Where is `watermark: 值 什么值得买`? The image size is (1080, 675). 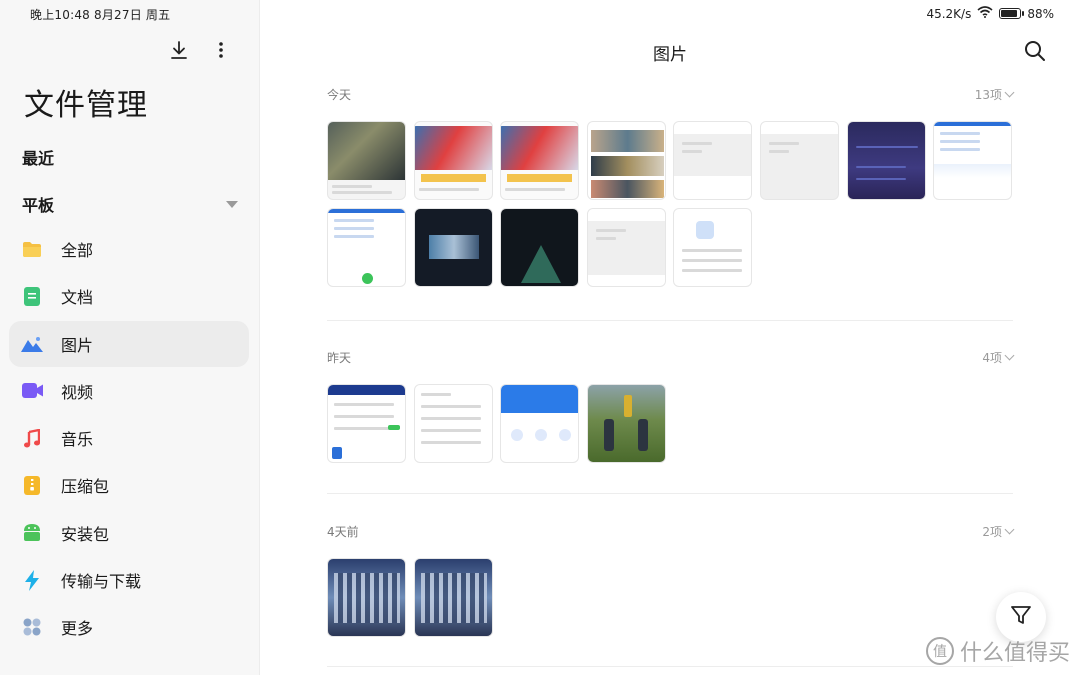 watermark: 值 什么值得买 is located at coordinates (997, 651).